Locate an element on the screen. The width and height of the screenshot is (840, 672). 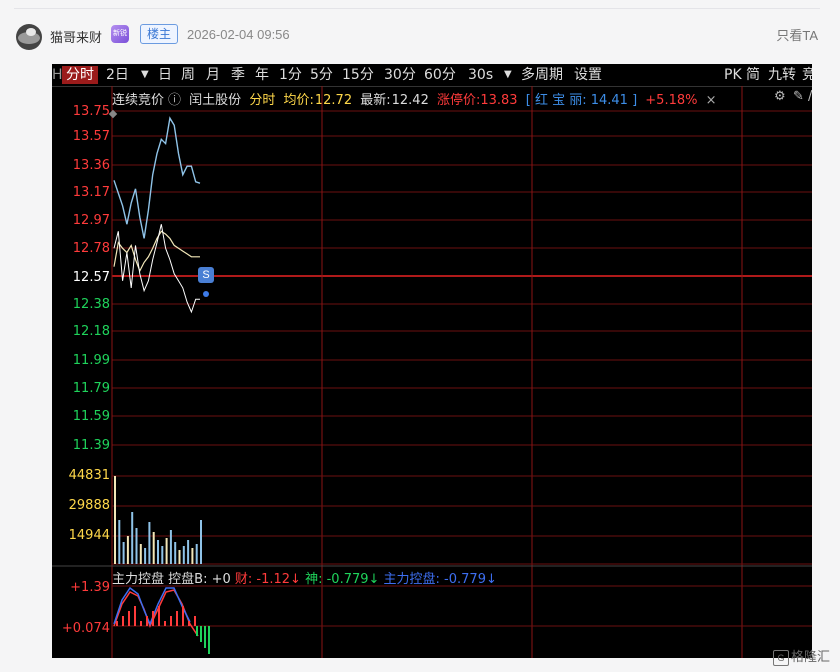
sub-ctrl-b: 控盘B: +0 is located at coordinates (199, 579).